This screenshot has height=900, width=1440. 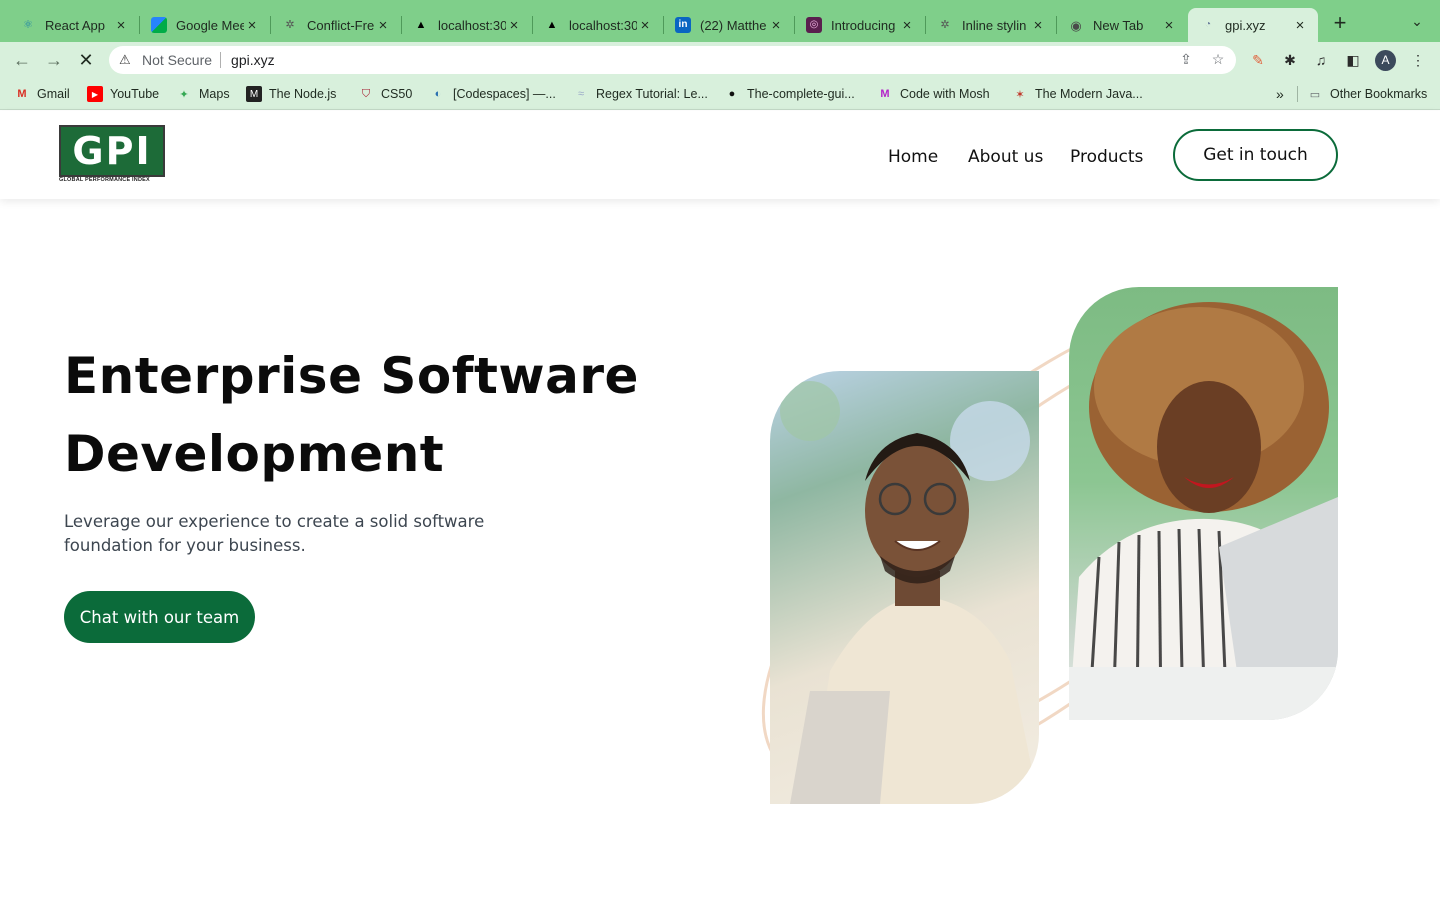 What do you see at coordinates (732, 94) in the screenshot?
I see `github-icon: ●` at bounding box center [732, 94].